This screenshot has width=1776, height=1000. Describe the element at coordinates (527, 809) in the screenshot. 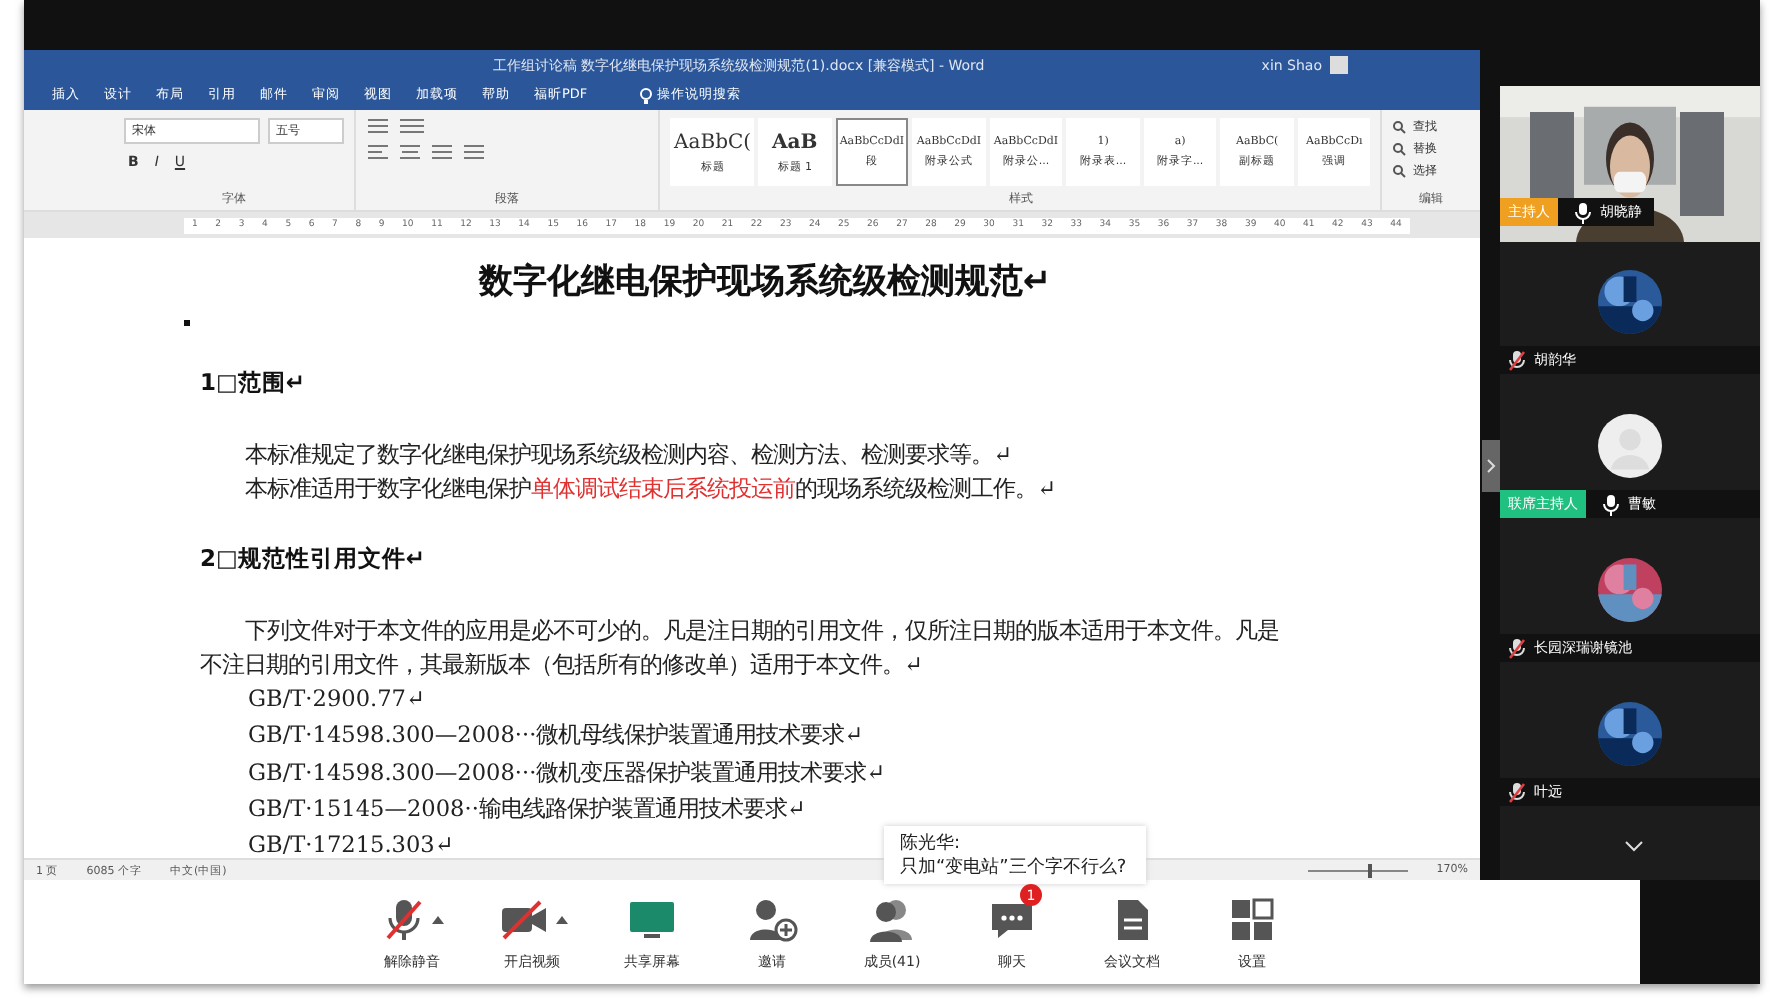

I see `reference-line: GB/T·15145—2008··输电线路保护装置通用技术要求↵` at that location.